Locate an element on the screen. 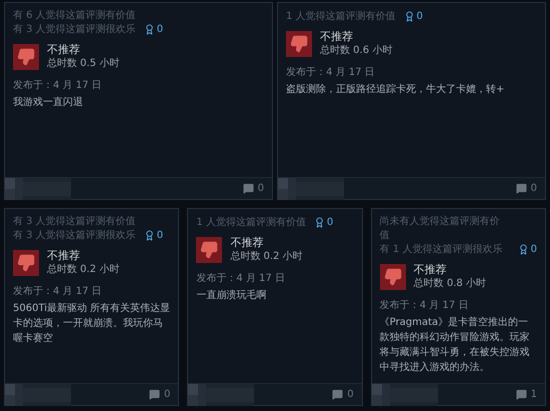 Image resolution: width=550 pixels, height=411 pixels. comment-count: 1 is located at coordinates (533, 395).